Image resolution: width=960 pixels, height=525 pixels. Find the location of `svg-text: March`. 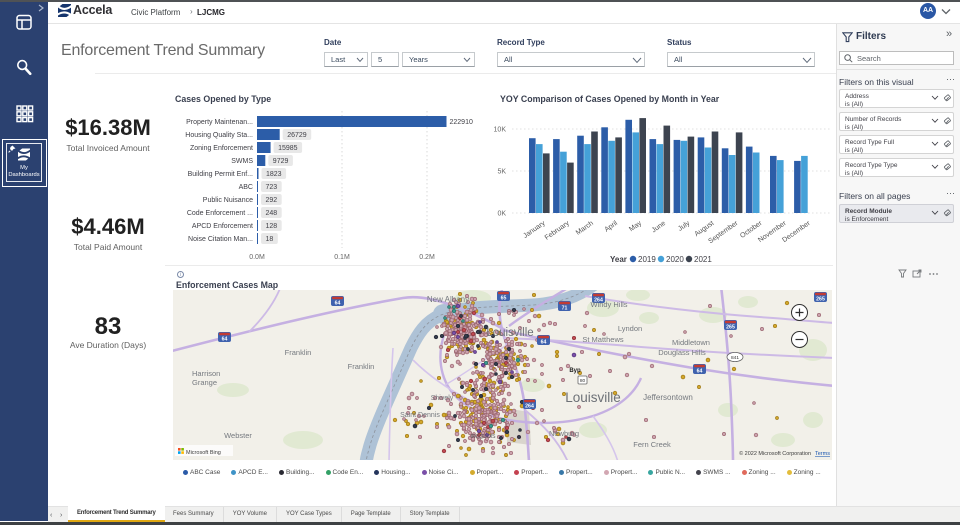

svg-text: March is located at coordinates (585, 228).